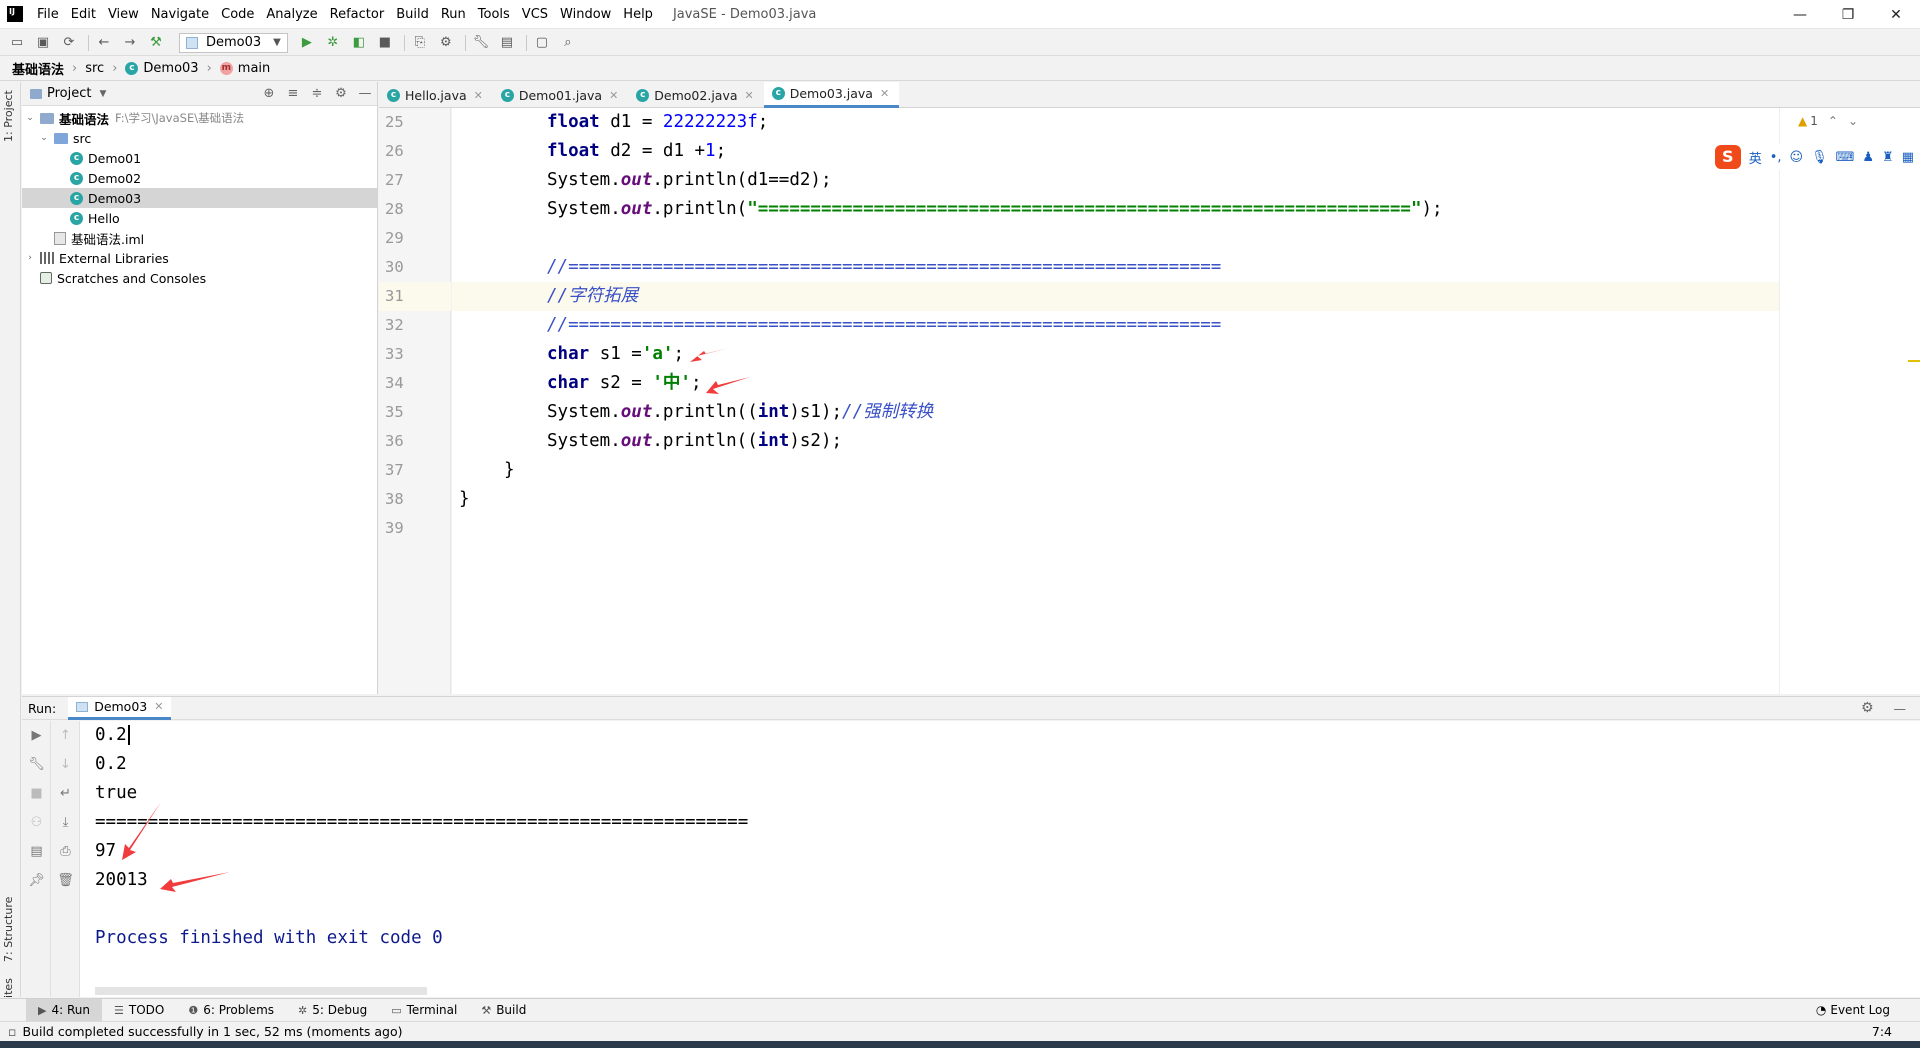 This screenshot has height=1048, width=1920. What do you see at coordinates (1755, 157) in the screenshot?
I see `ime-language-toggle: 英` at bounding box center [1755, 157].